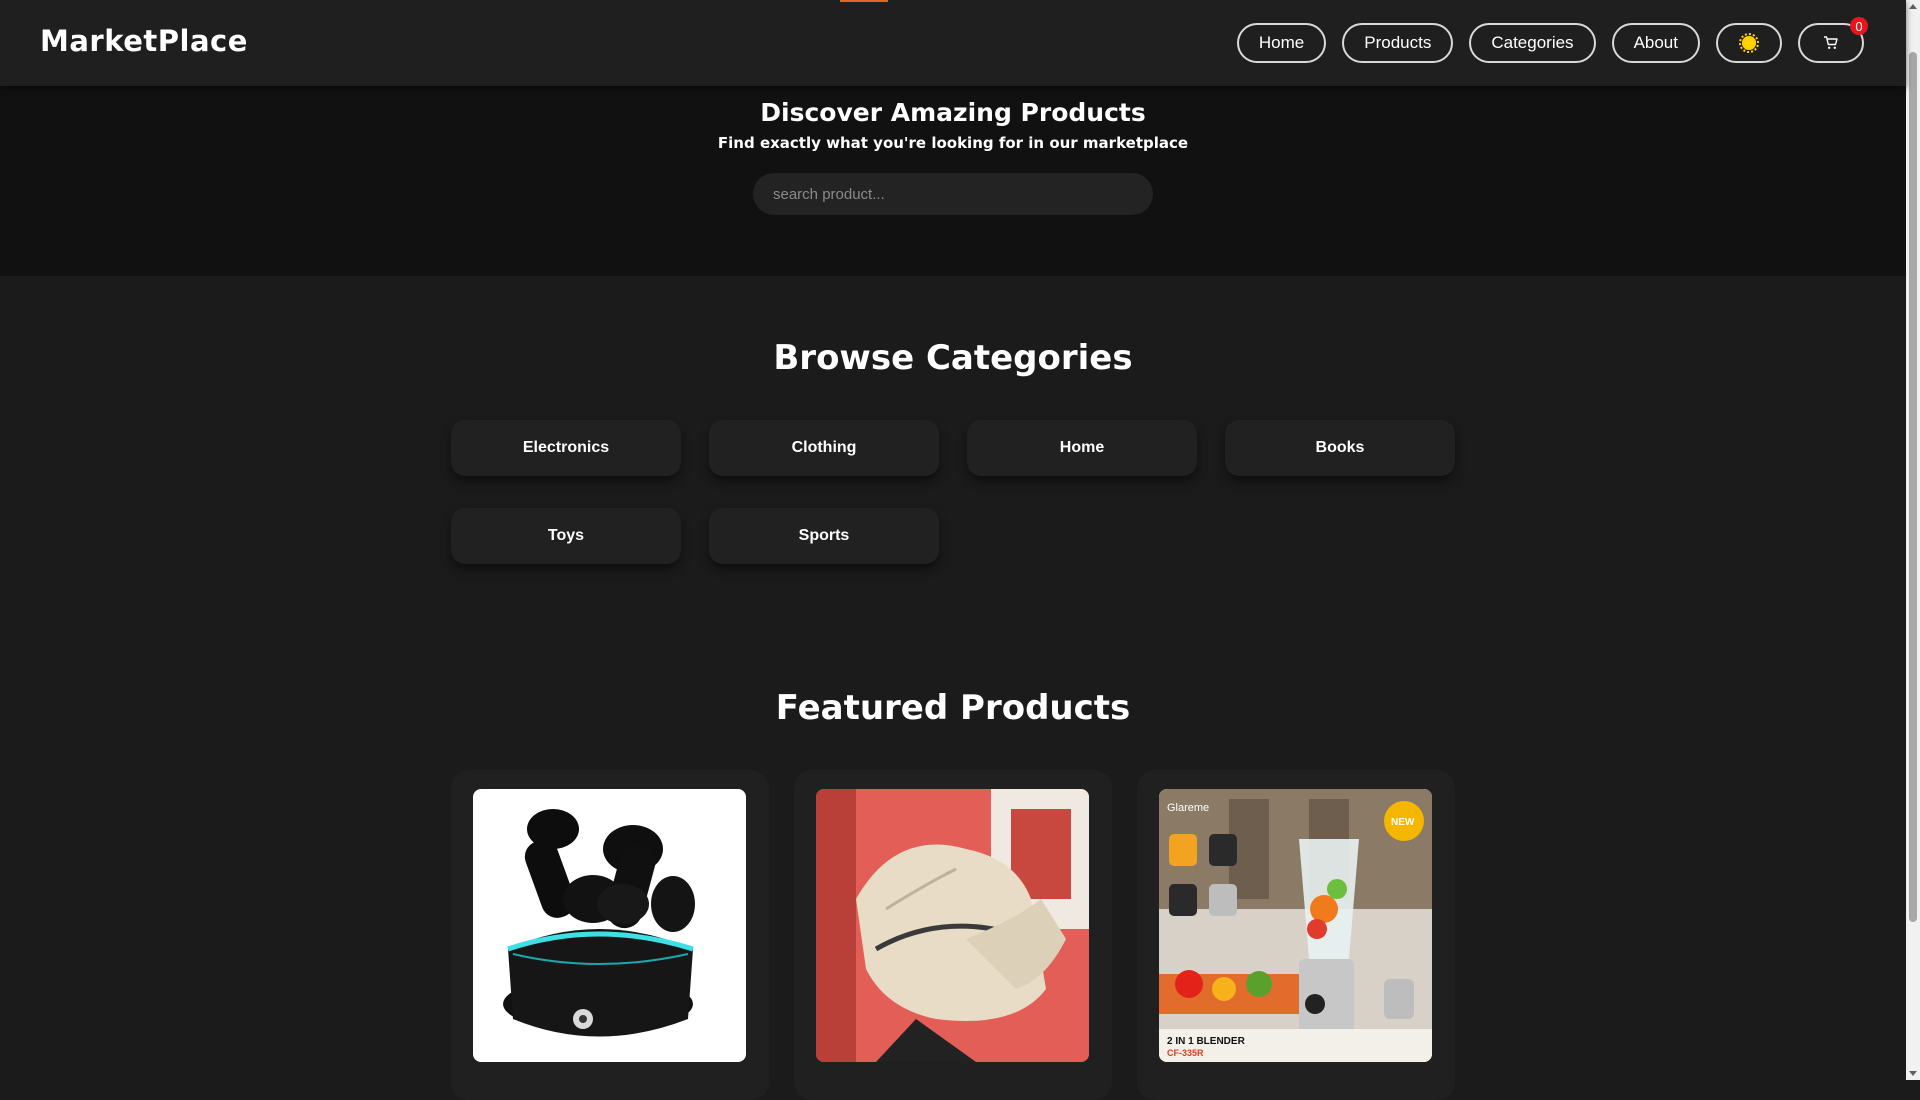 Image resolution: width=1920 pixels, height=1100 pixels. What do you see at coordinates (824, 448) in the screenshot?
I see `category-clothing: Clothing` at bounding box center [824, 448].